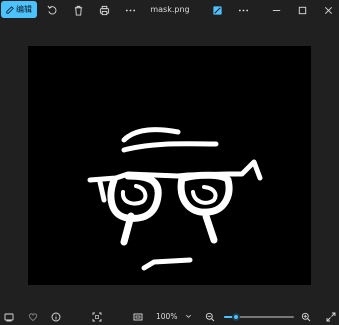  I want to click on filmstrip-button, so click(8, 316).